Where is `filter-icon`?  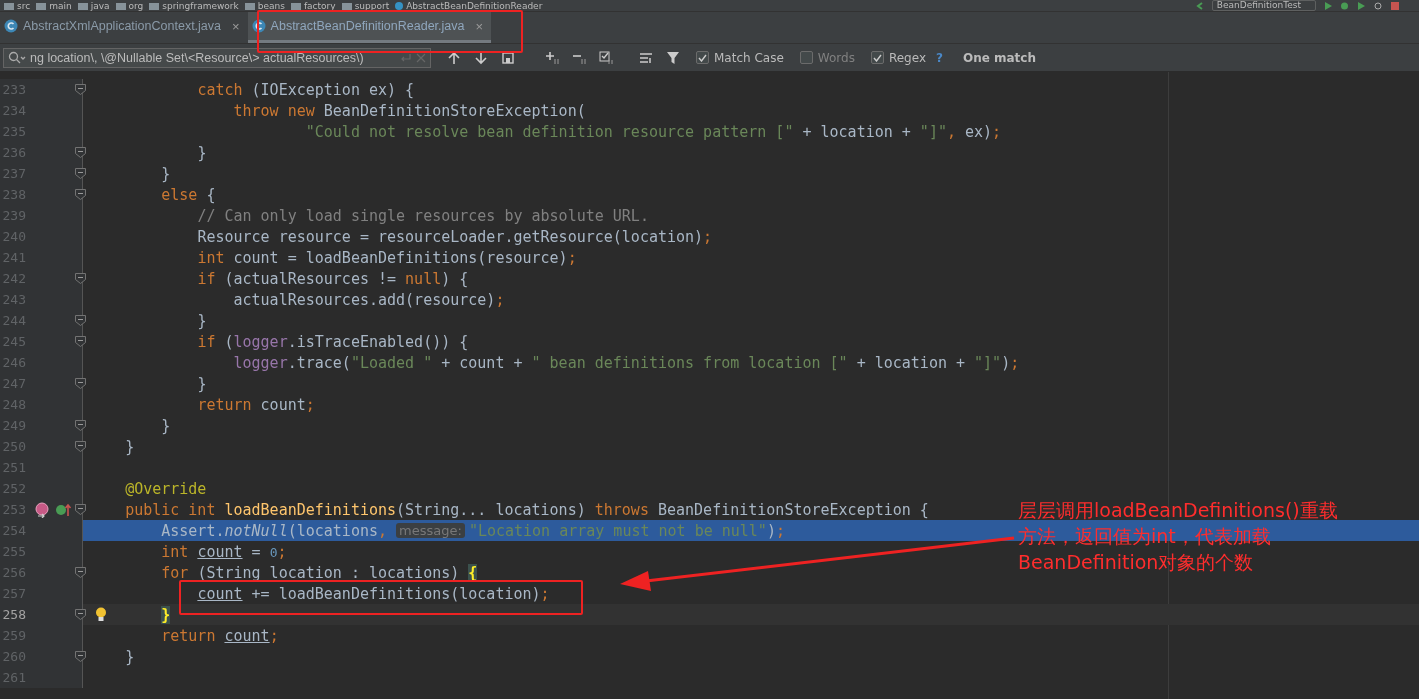 filter-icon is located at coordinates (673, 57).